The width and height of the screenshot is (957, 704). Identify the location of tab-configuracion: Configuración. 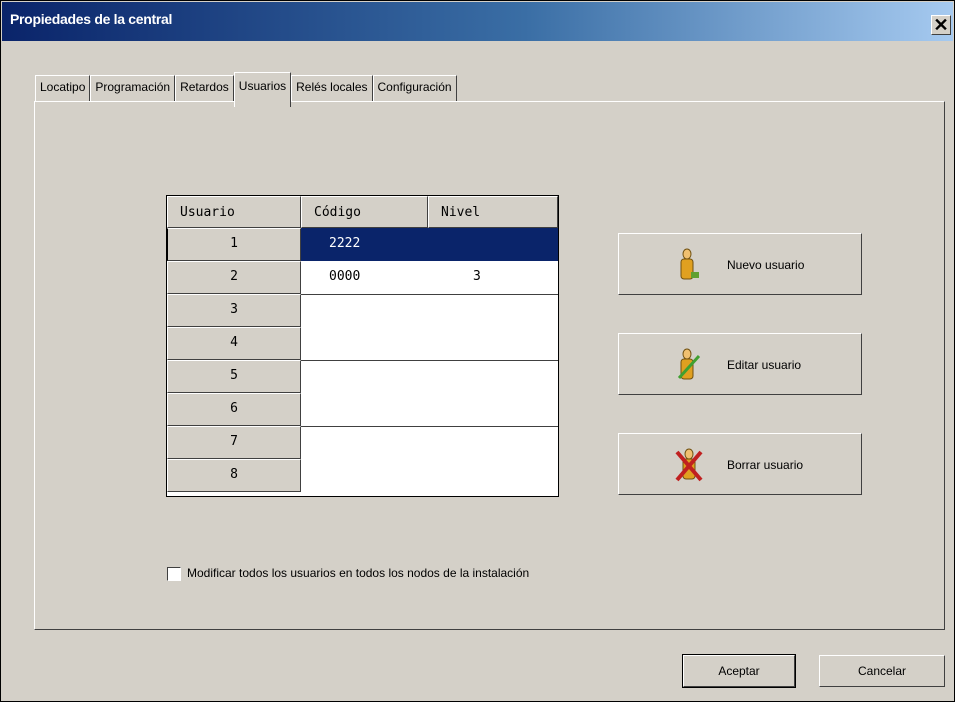
(414, 88).